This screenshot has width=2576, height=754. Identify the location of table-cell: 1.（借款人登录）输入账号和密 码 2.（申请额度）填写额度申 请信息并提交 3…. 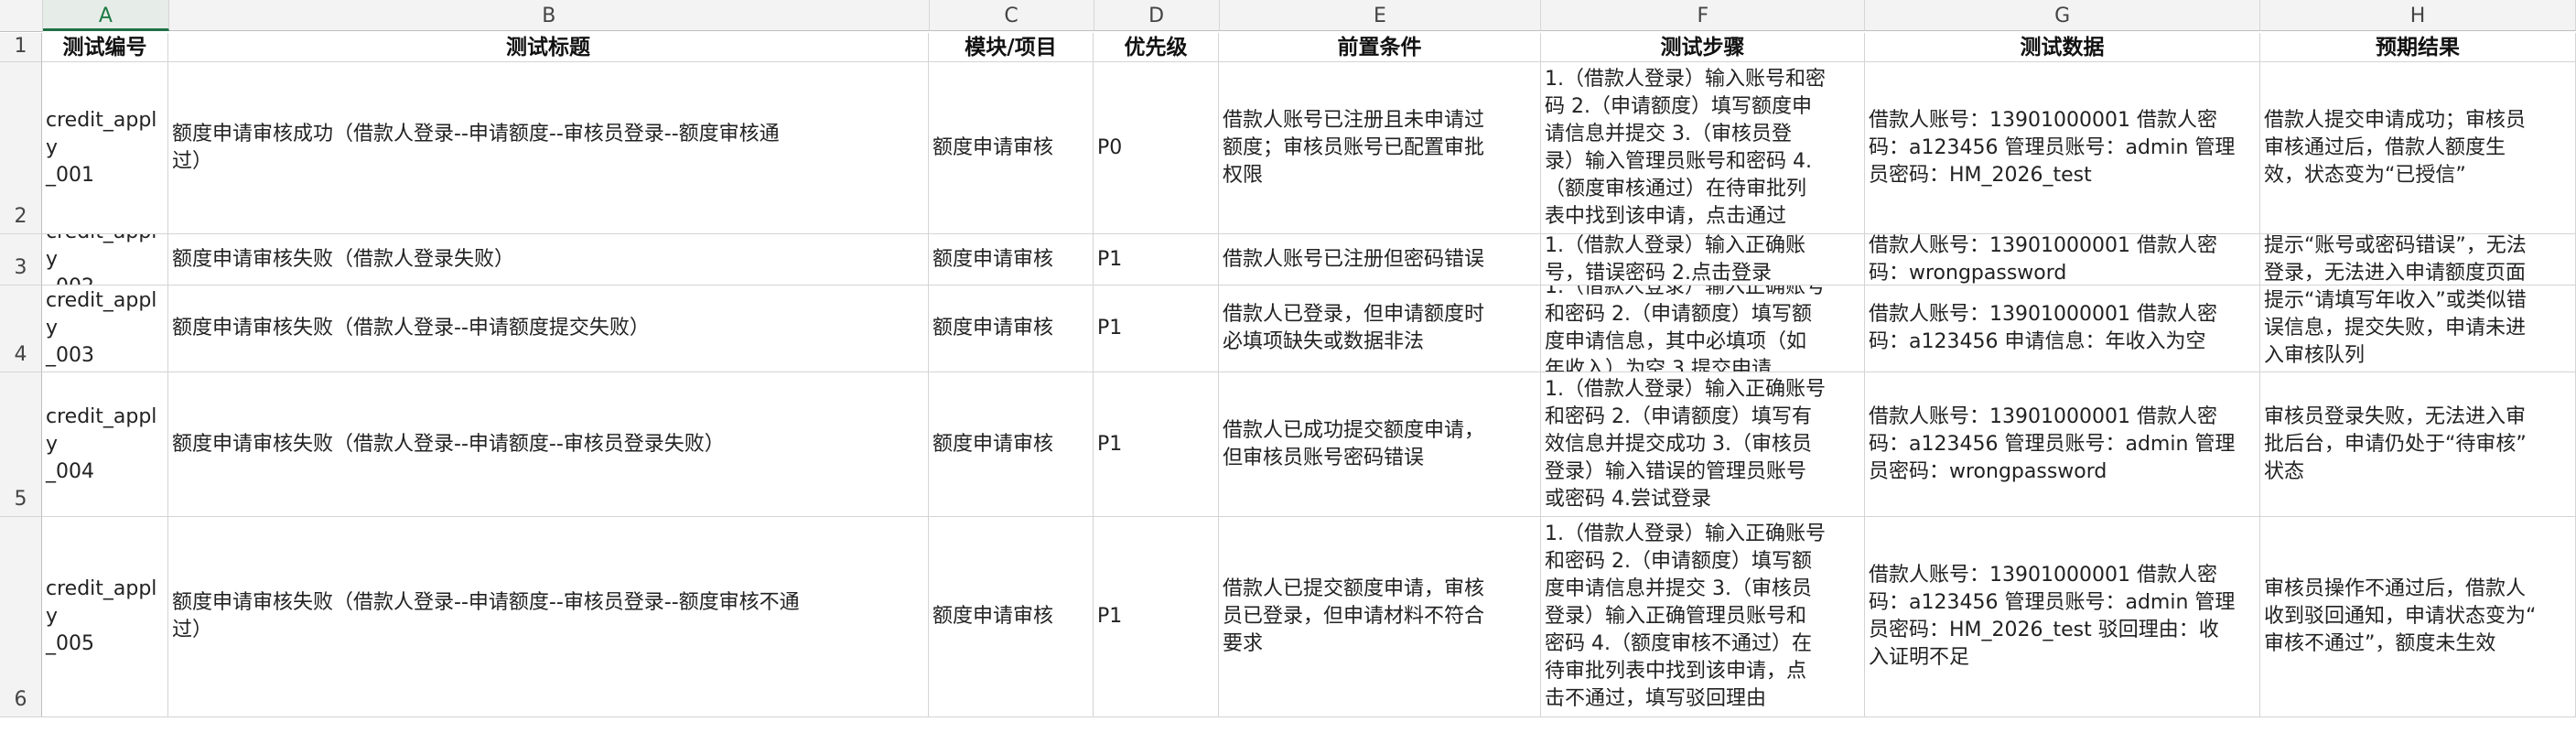
(1703, 148).